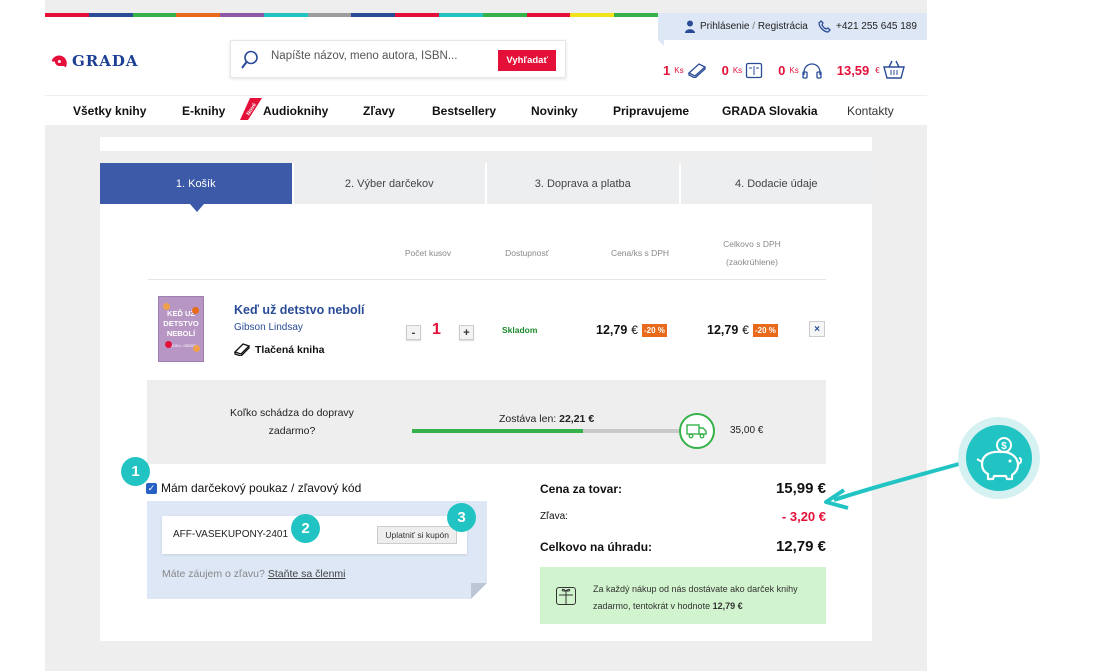  I want to click on content-top-strip, so click(486, 144).